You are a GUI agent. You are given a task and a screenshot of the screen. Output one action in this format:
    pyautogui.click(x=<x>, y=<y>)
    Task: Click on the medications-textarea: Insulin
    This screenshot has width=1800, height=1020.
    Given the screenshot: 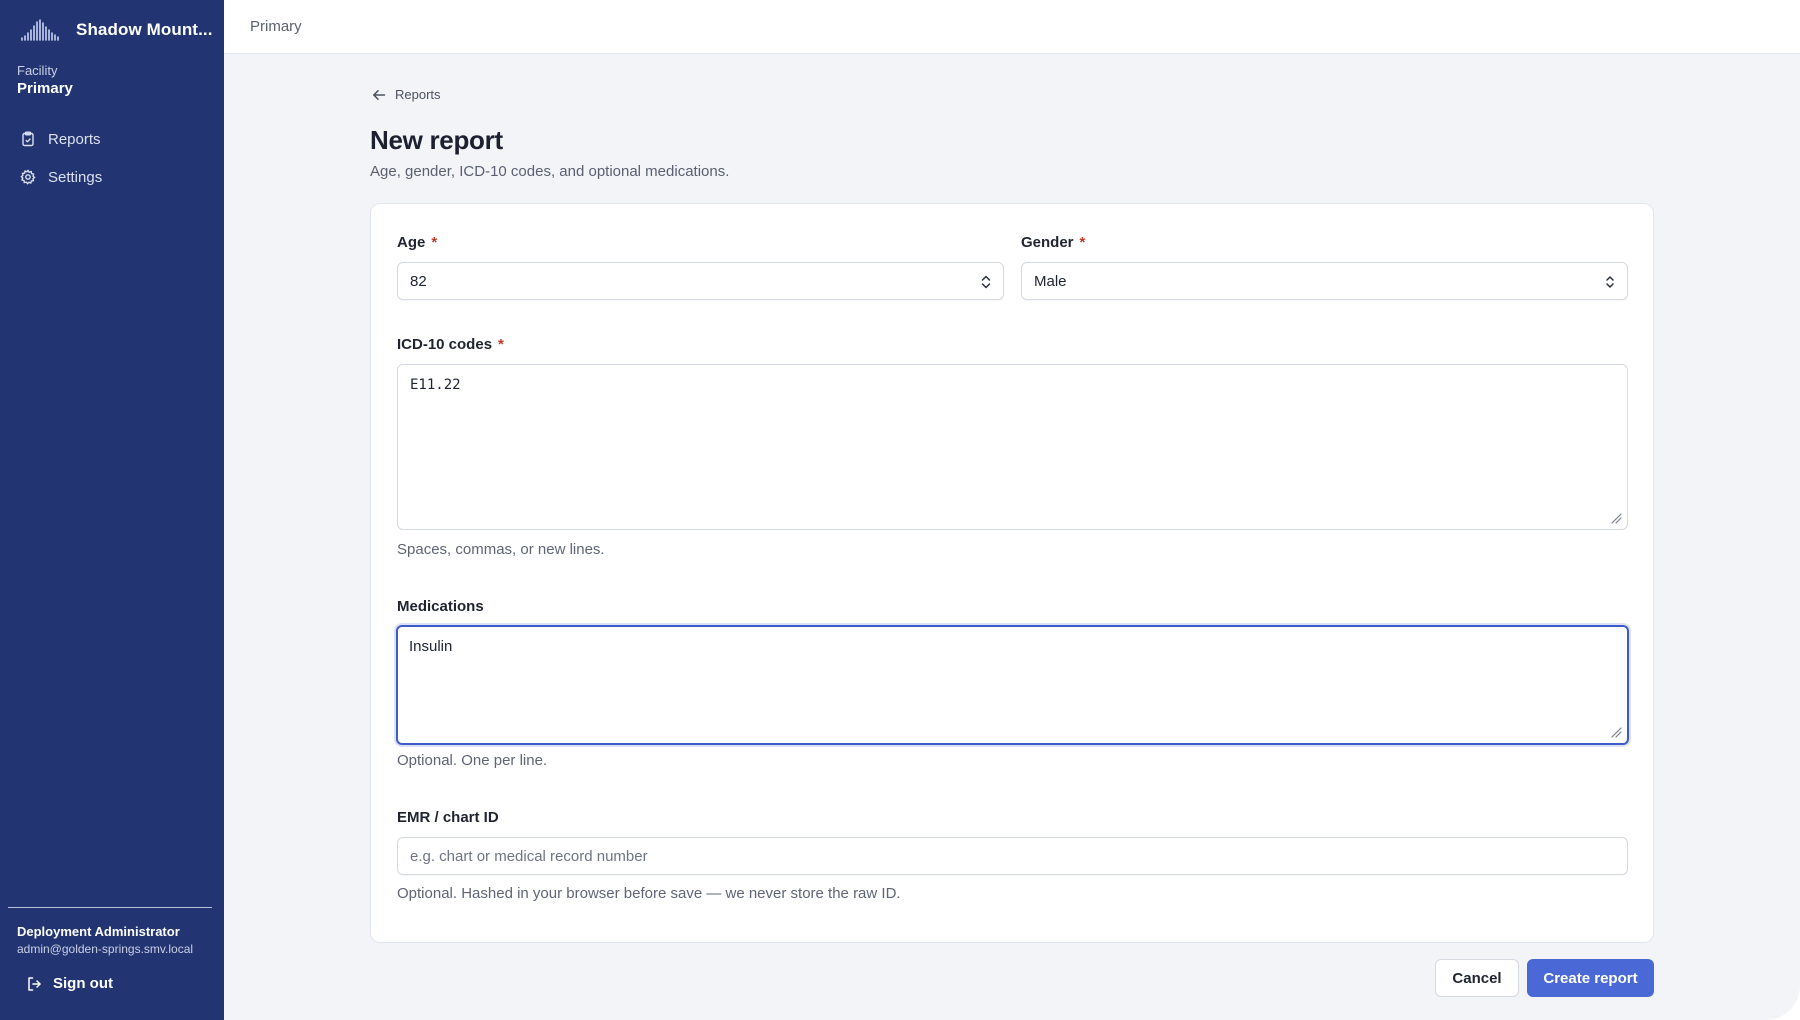 What is the action you would take?
    pyautogui.click(x=1012, y=685)
    